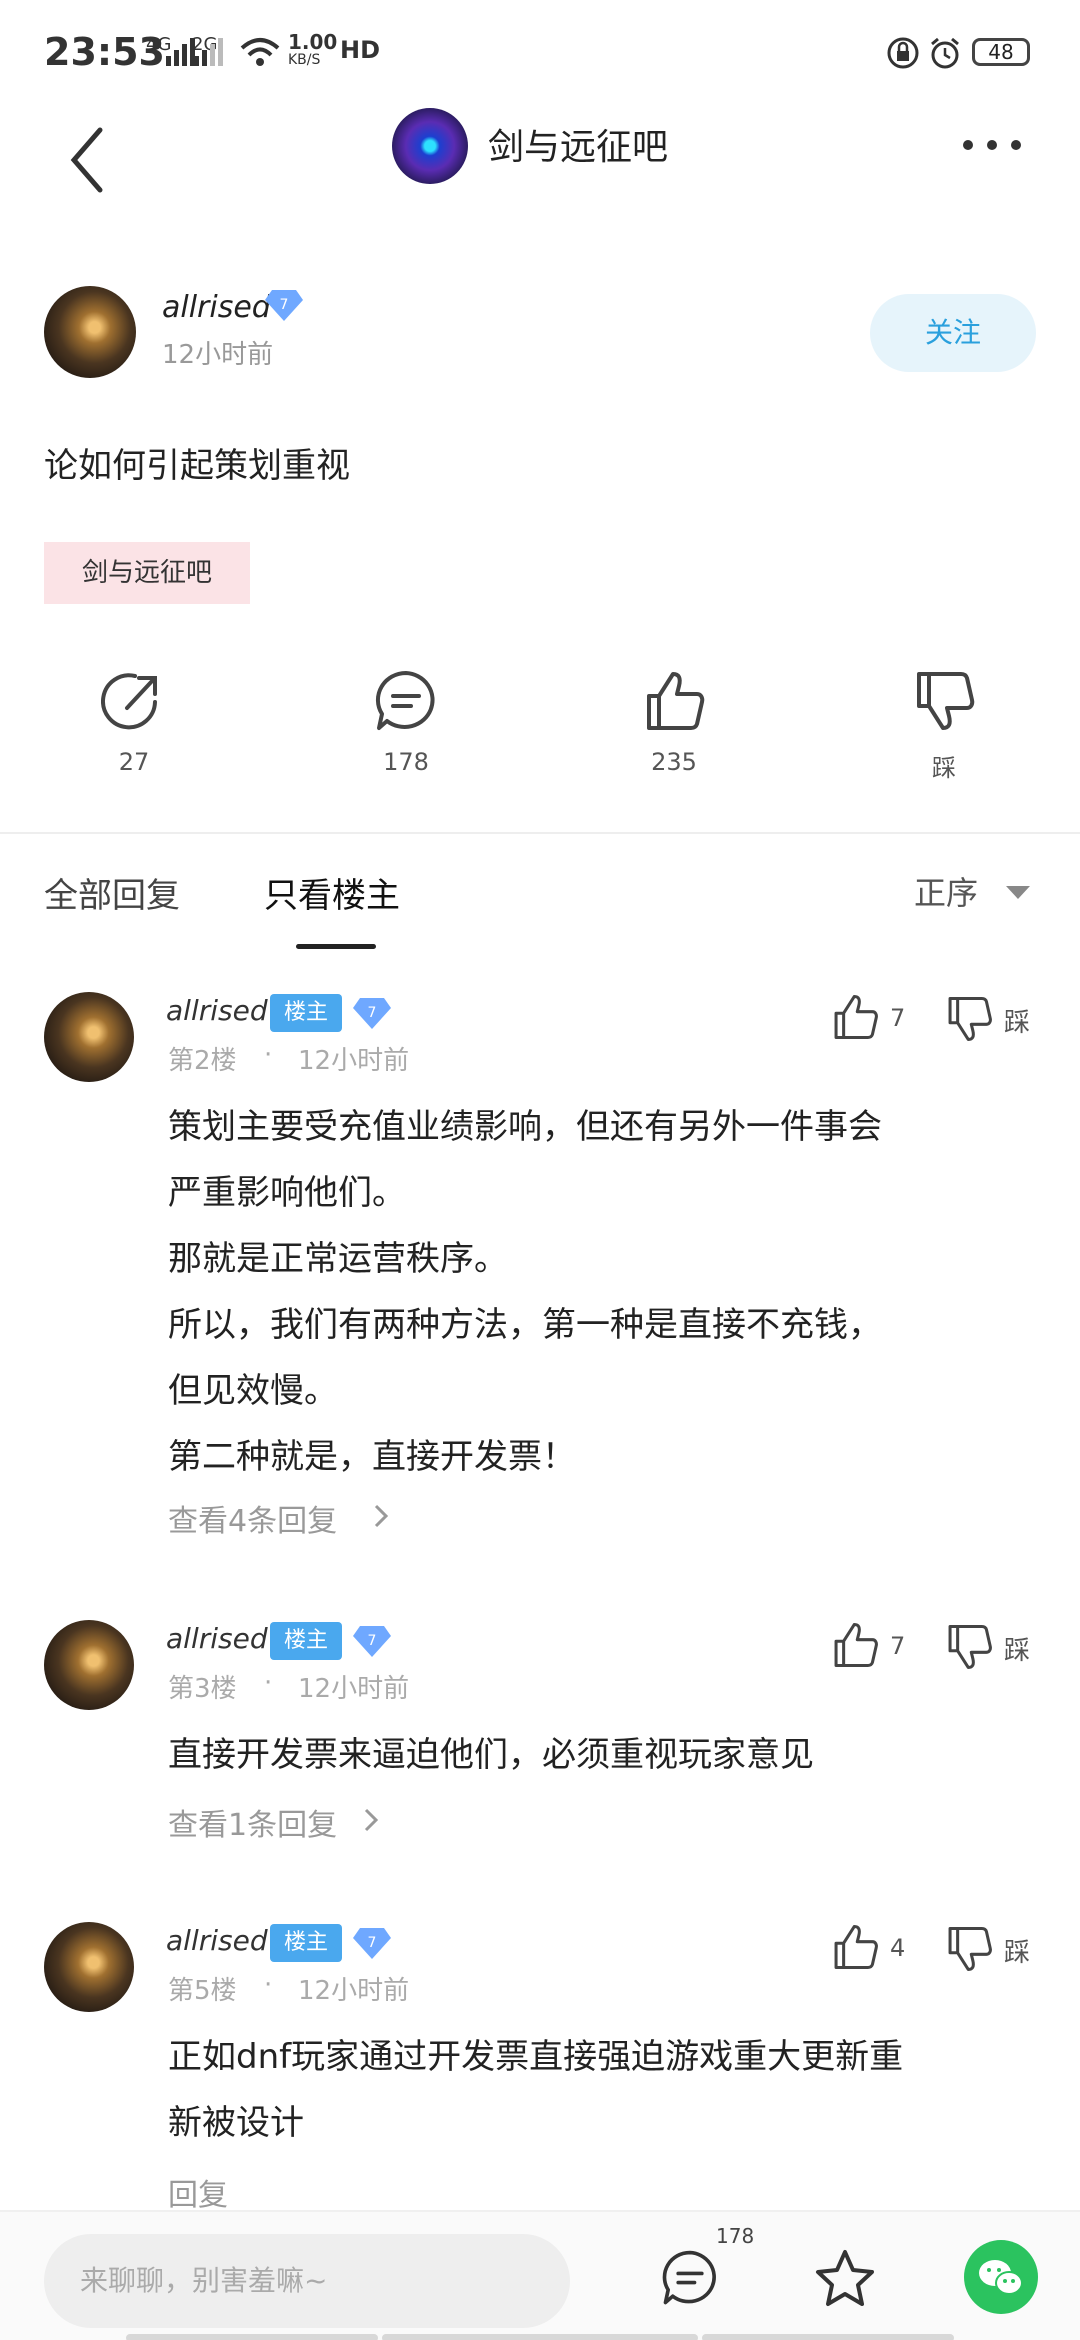  Describe the element at coordinates (525, 1325) in the screenshot. I see `reply-line: 所以，我们有两种方法，第一种是直接不充钱，` at that location.